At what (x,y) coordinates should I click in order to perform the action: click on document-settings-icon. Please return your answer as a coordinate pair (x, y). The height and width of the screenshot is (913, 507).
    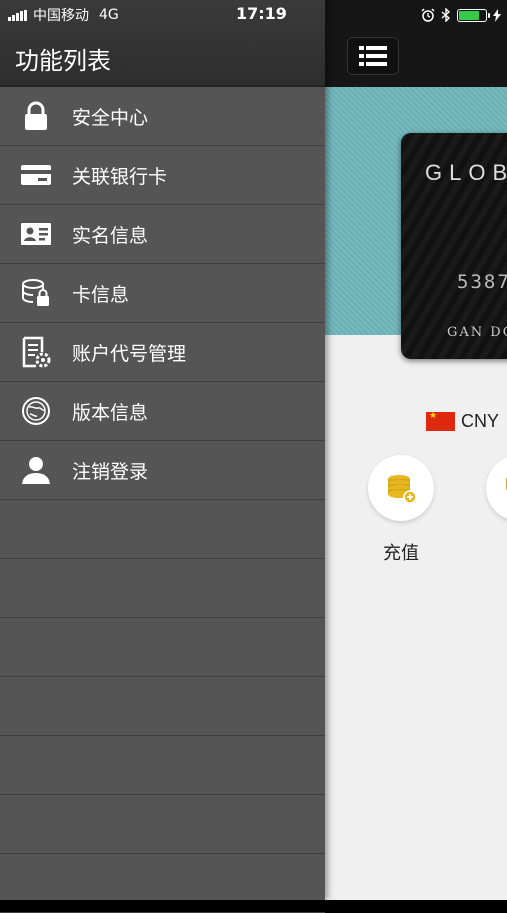
    Looking at the image, I should click on (36, 352).